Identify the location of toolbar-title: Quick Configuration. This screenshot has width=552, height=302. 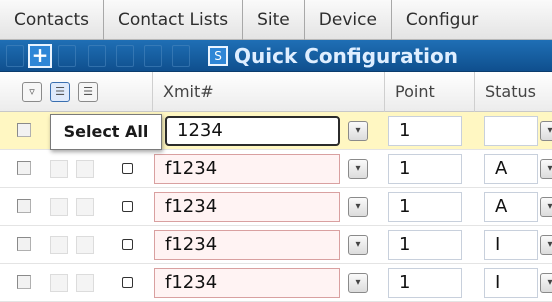
(346, 56).